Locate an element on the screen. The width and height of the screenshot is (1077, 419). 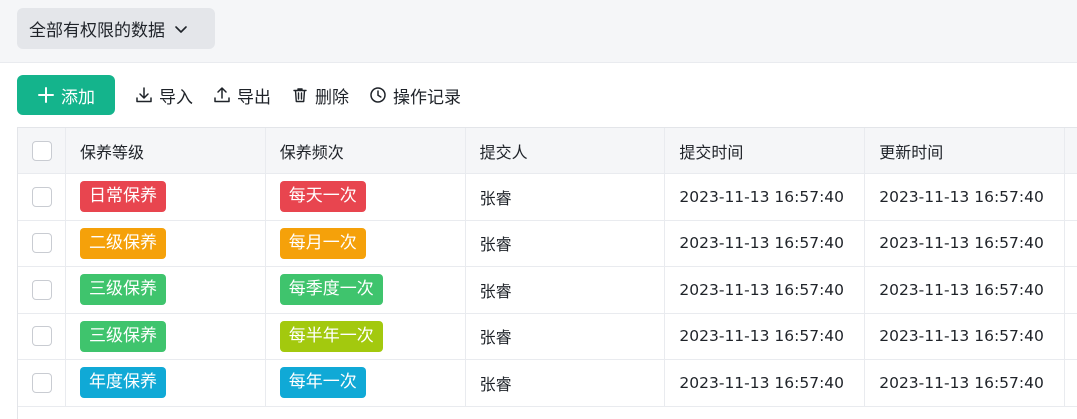
frequency-cell: 每半年一次 is located at coordinates (366, 336).